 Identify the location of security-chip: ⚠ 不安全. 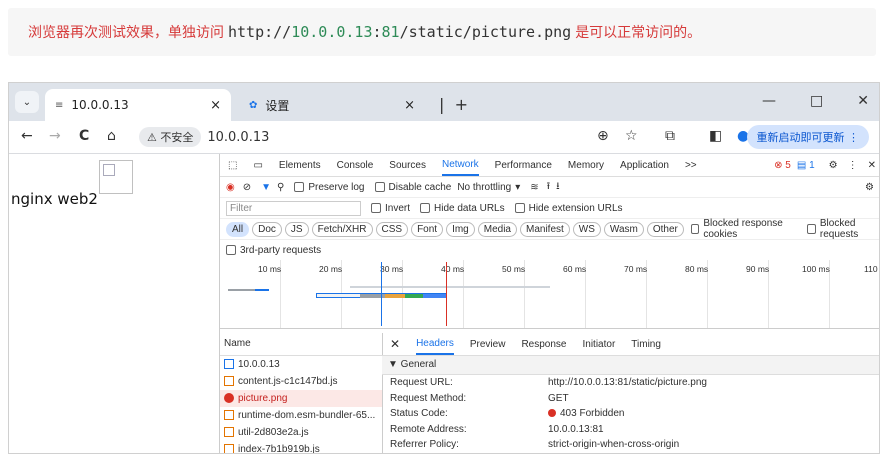
(170, 137).